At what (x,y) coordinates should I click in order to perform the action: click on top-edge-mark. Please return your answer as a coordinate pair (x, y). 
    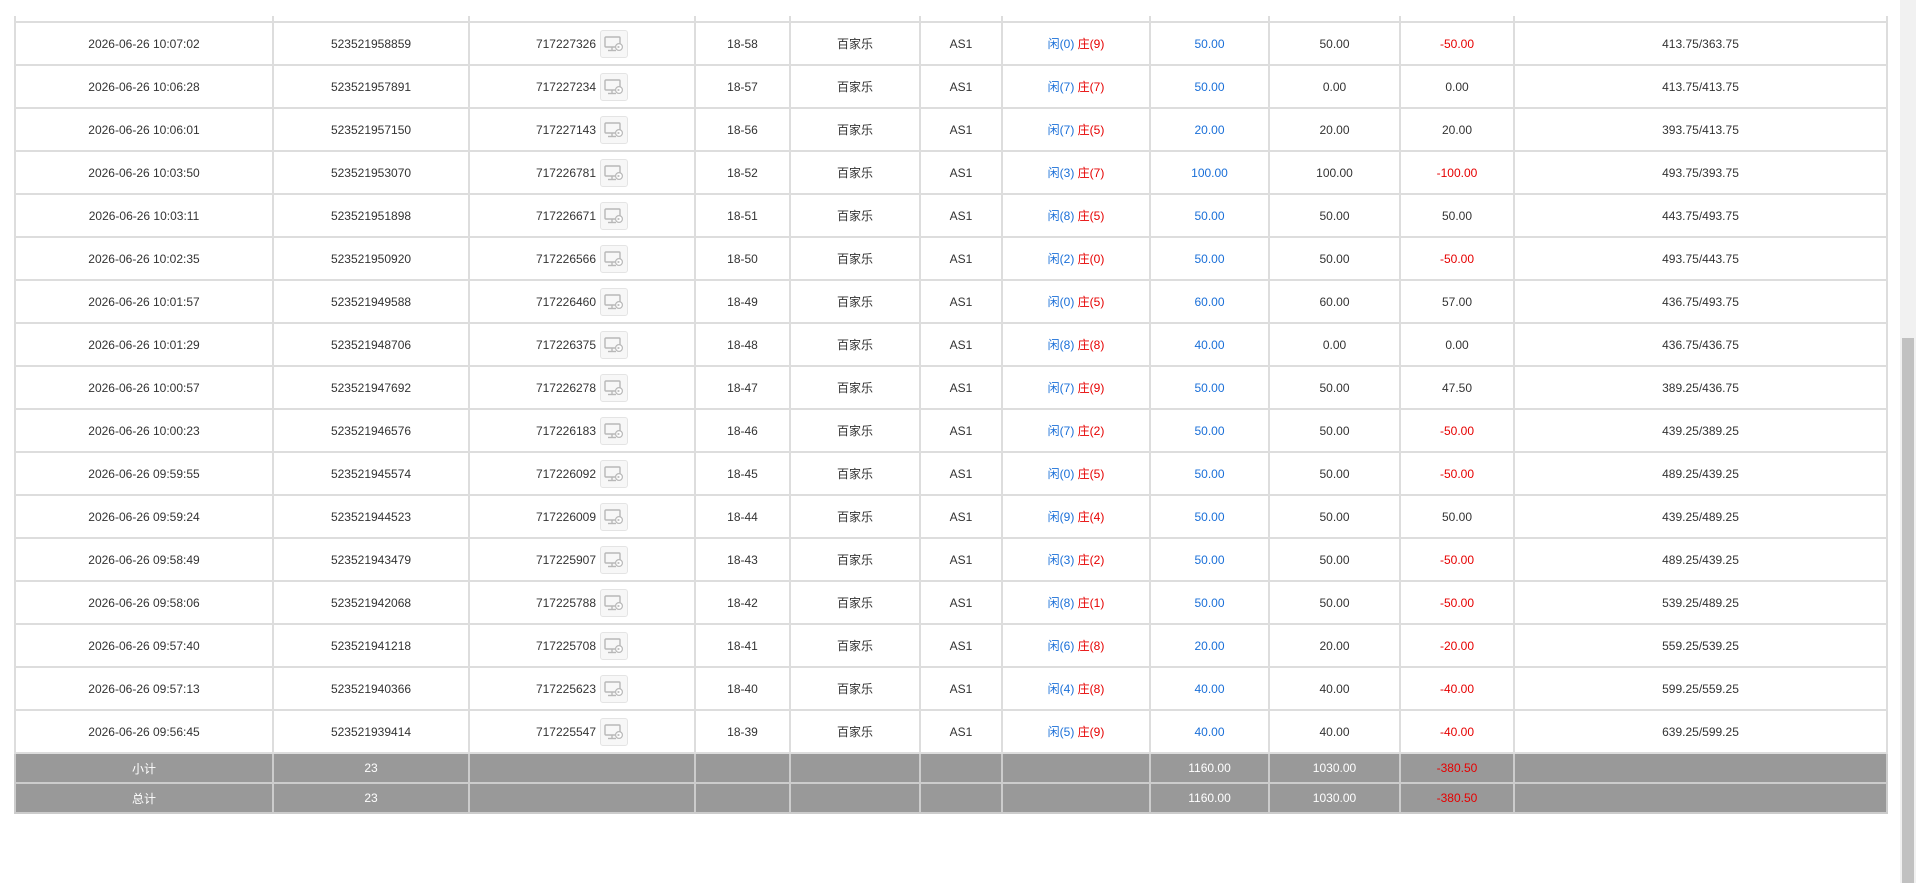
    Looking at the image, I should click on (12, 2).